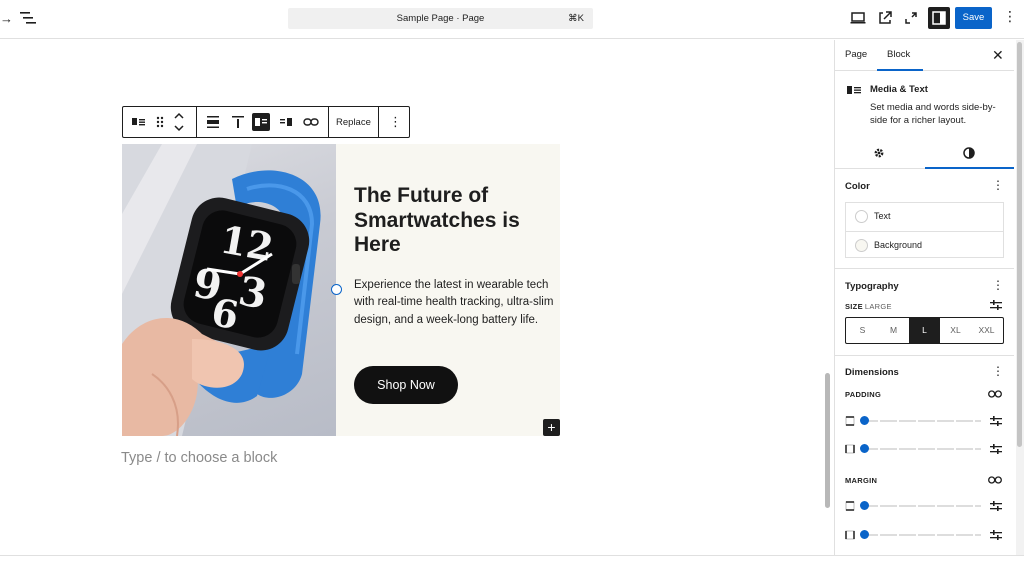 This screenshot has width=1024, height=571. I want to click on drag-handle-icon, so click(160, 122).